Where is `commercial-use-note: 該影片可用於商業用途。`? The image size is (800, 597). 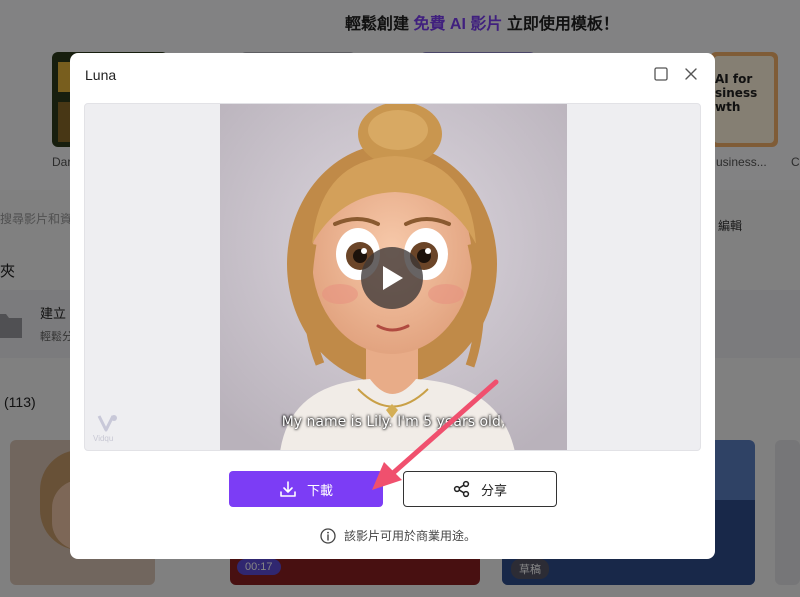
commercial-use-note: 該影片可用於商業用途。 is located at coordinates (398, 535).